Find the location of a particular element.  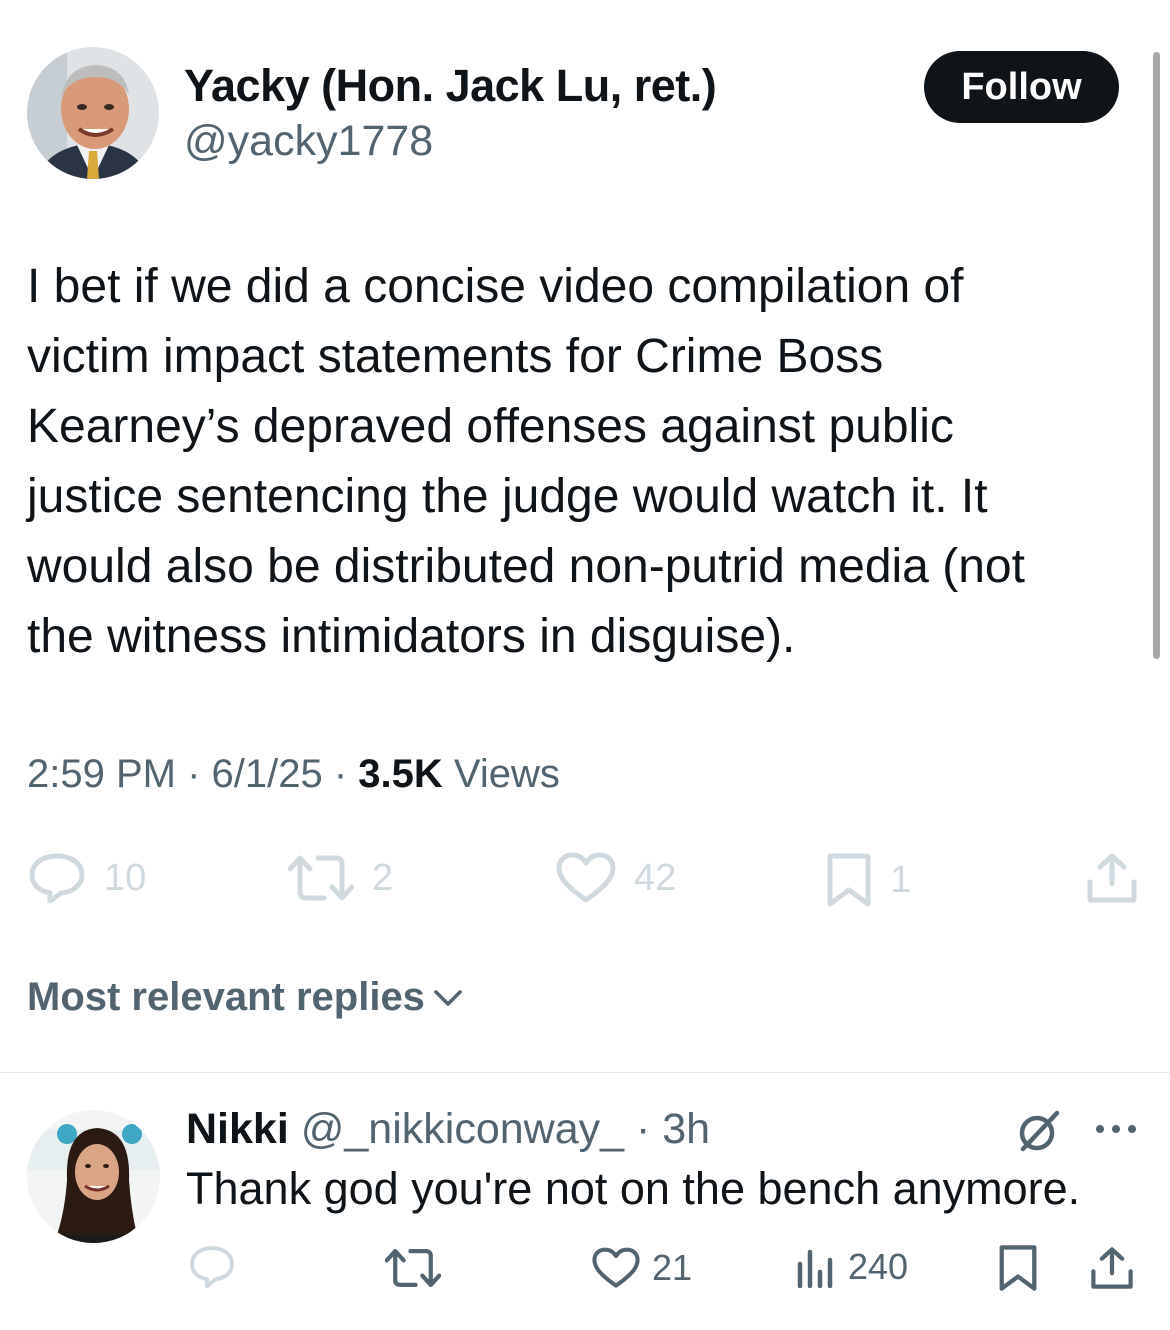

reply-views-count: 240 is located at coordinates (878, 1266).